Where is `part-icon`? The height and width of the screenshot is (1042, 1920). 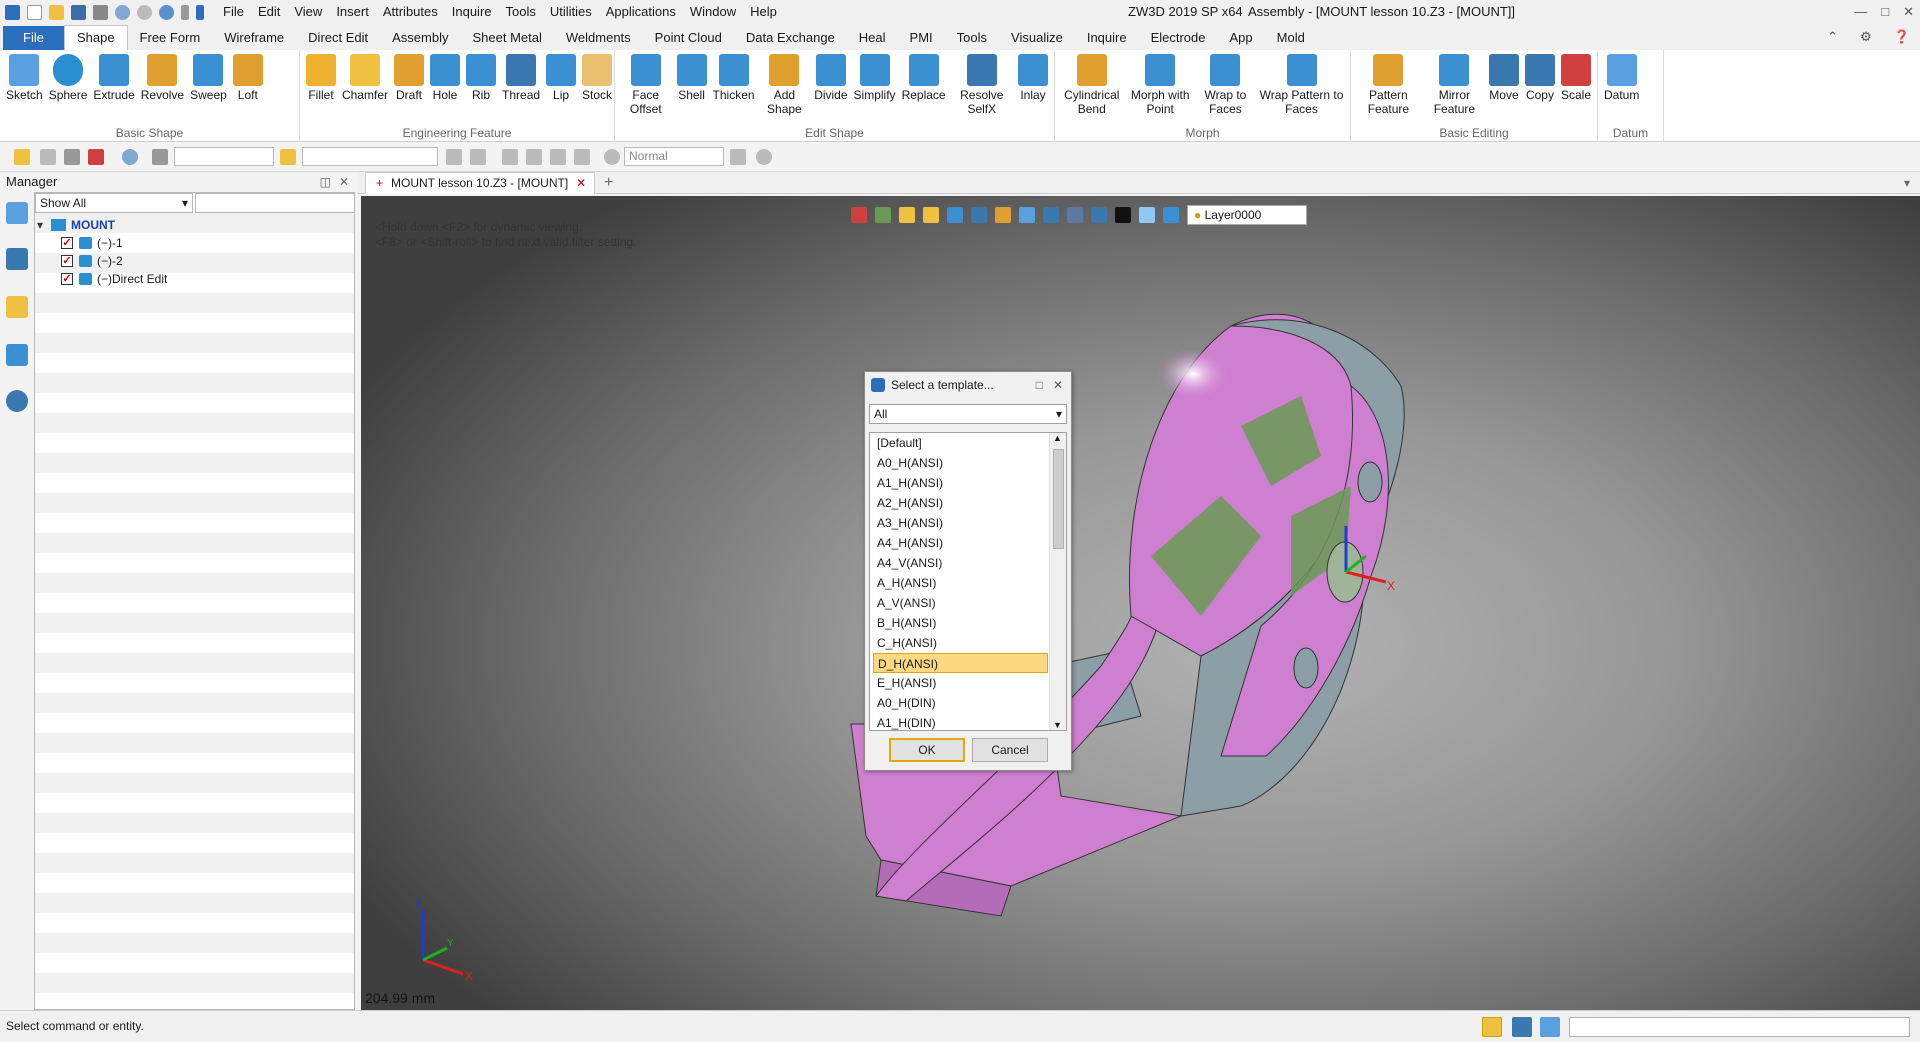 part-icon is located at coordinates (17, 307).